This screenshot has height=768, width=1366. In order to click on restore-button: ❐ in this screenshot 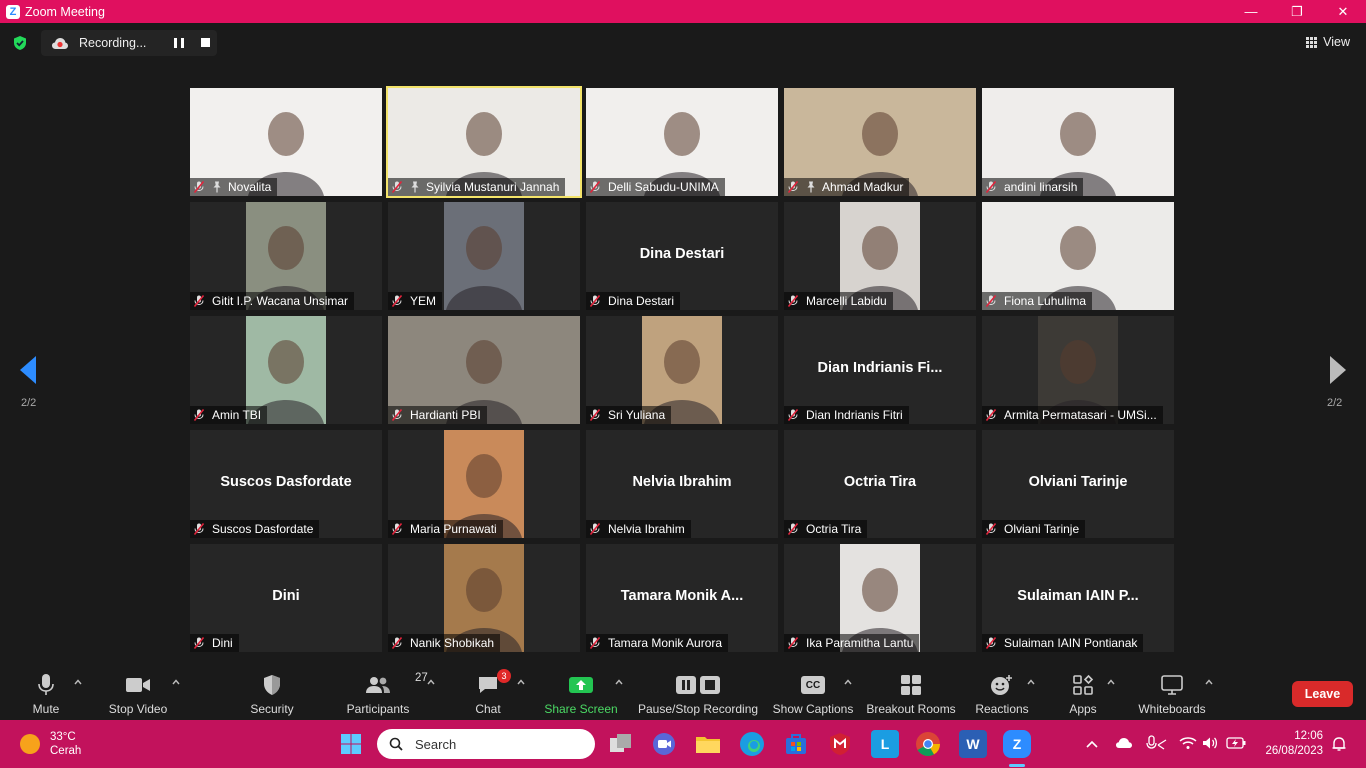, I will do `click(1297, 11)`.